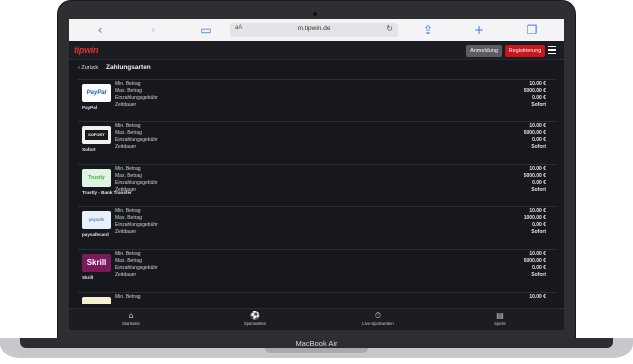 This screenshot has height=364, width=633. I want to click on model-label: MacBook Air, so click(316, 343).